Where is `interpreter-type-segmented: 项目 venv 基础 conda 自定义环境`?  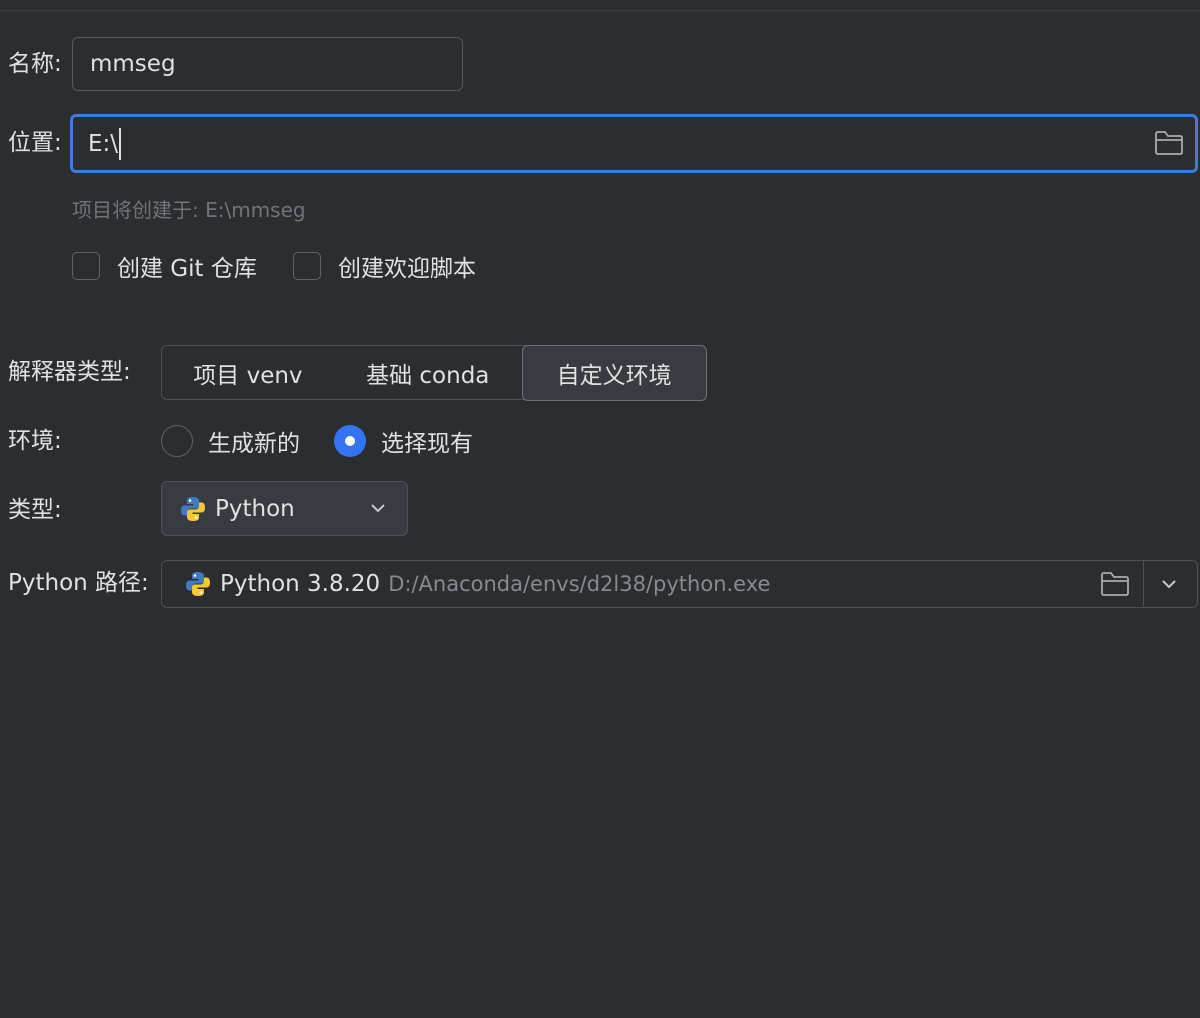
interpreter-type-segmented: 项目 venv 基础 conda 自定义环境 is located at coordinates (434, 372).